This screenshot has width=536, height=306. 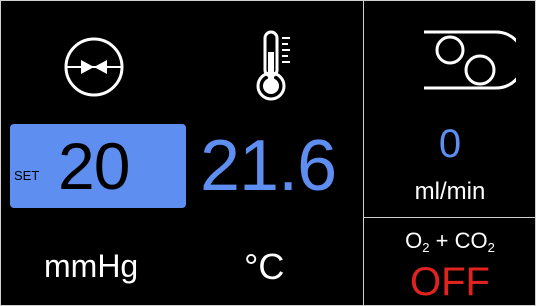 What do you see at coordinates (264, 266) in the screenshot?
I see `temperature-unit: °C` at bounding box center [264, 266].